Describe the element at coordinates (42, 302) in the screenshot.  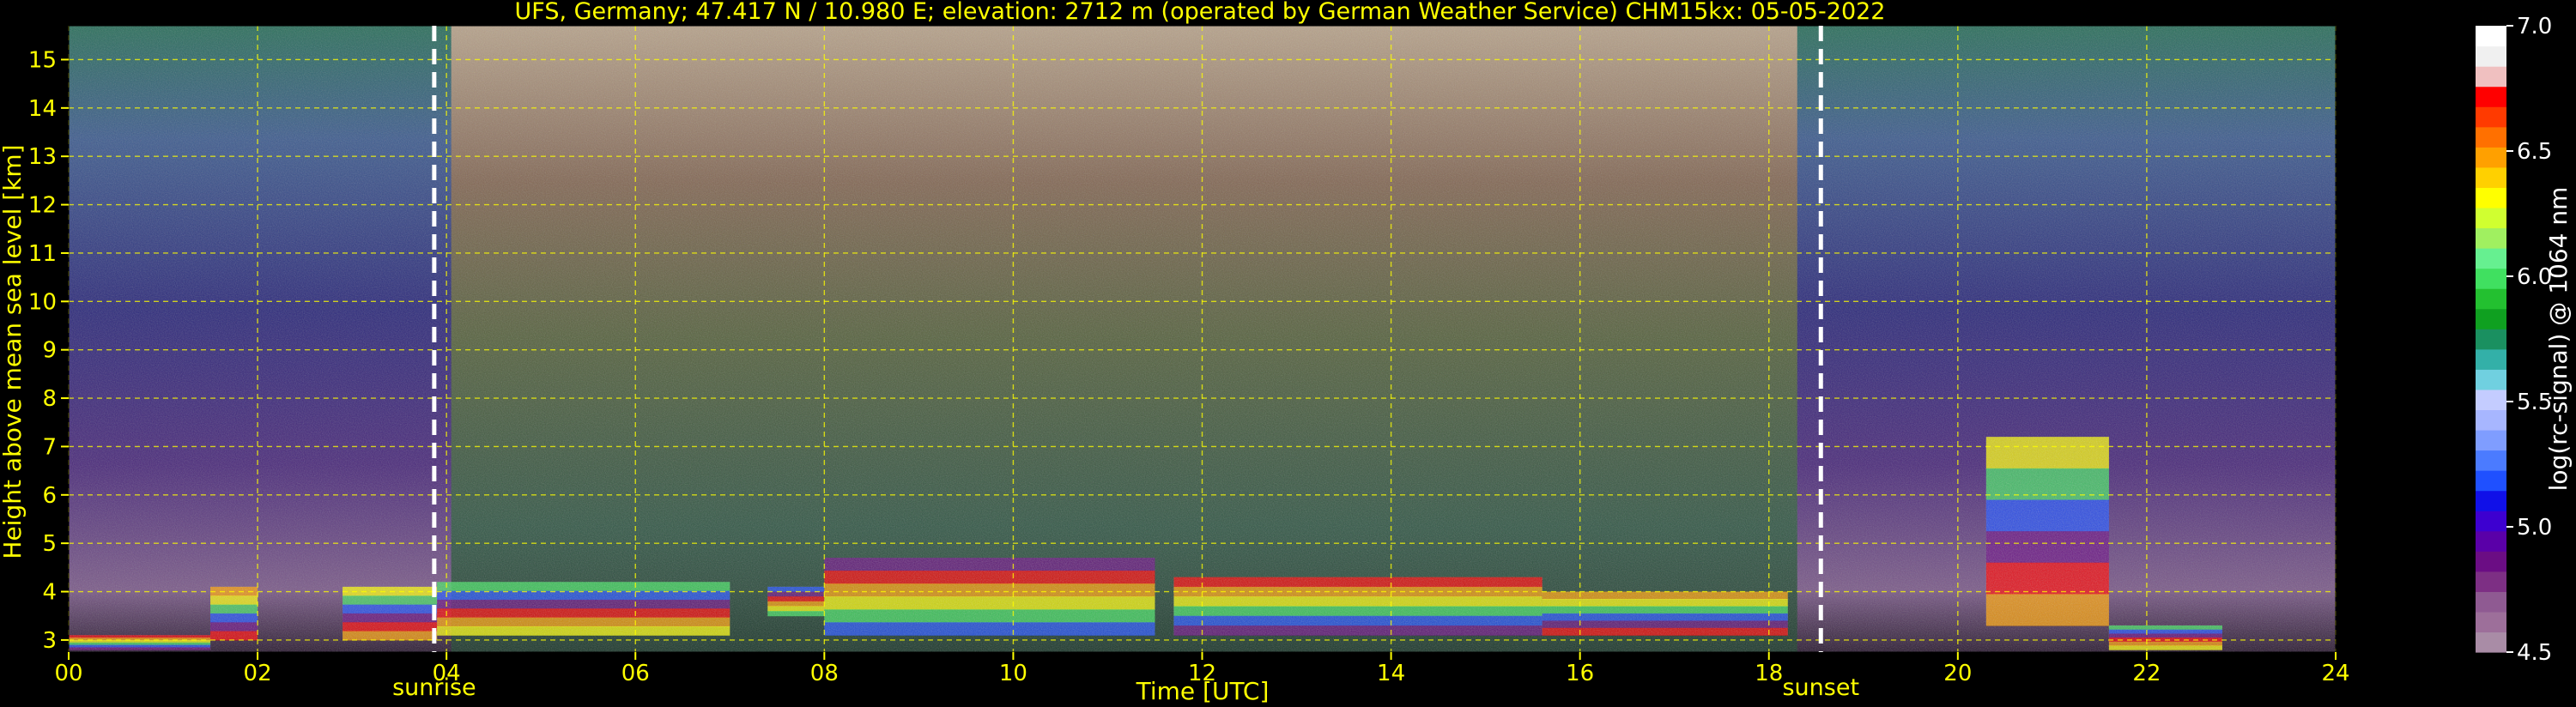
I see `y-tick-label: 10` at that location.